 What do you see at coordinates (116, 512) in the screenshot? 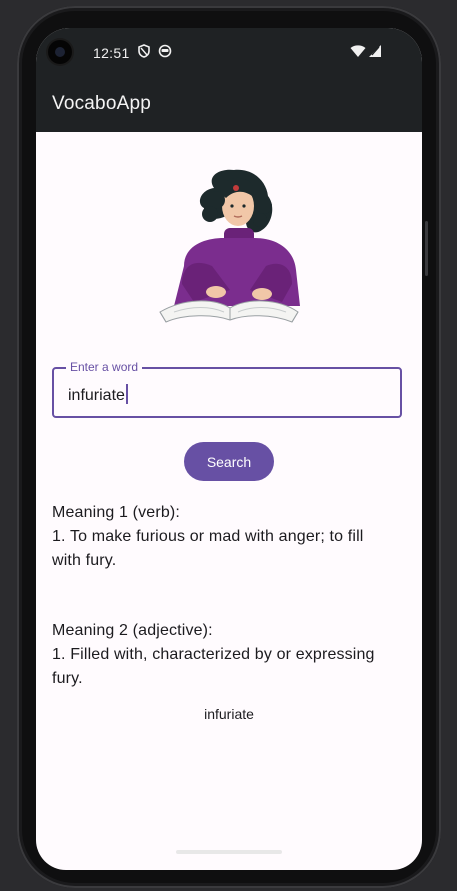
I see `meaning-heading: Meaning 1 (verb):` at bounding box center [116, 512].